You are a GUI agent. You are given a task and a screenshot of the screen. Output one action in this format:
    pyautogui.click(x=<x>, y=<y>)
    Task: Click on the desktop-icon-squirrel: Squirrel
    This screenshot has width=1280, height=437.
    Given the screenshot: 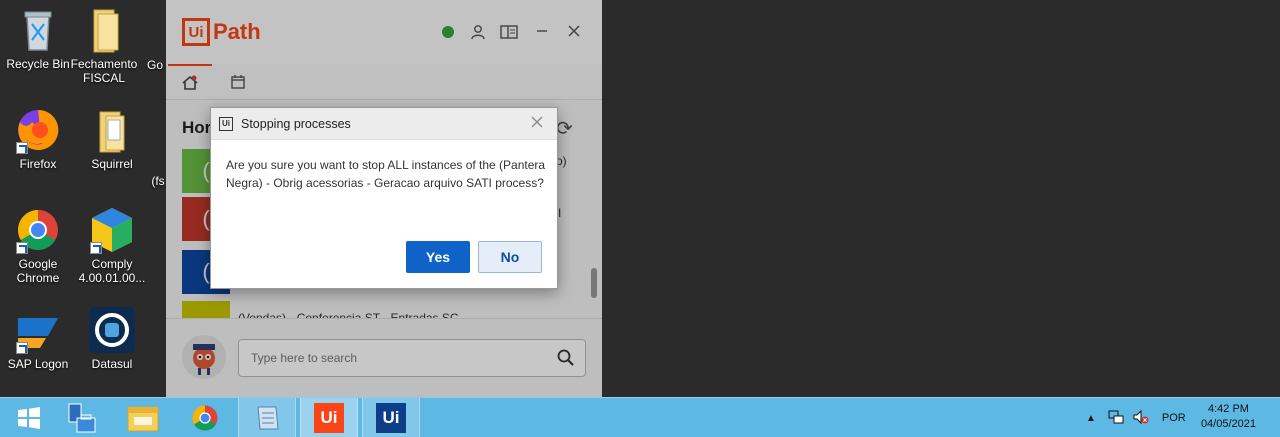 What is the action you would take?
    pyautogui.click(x=112, y=138)
    